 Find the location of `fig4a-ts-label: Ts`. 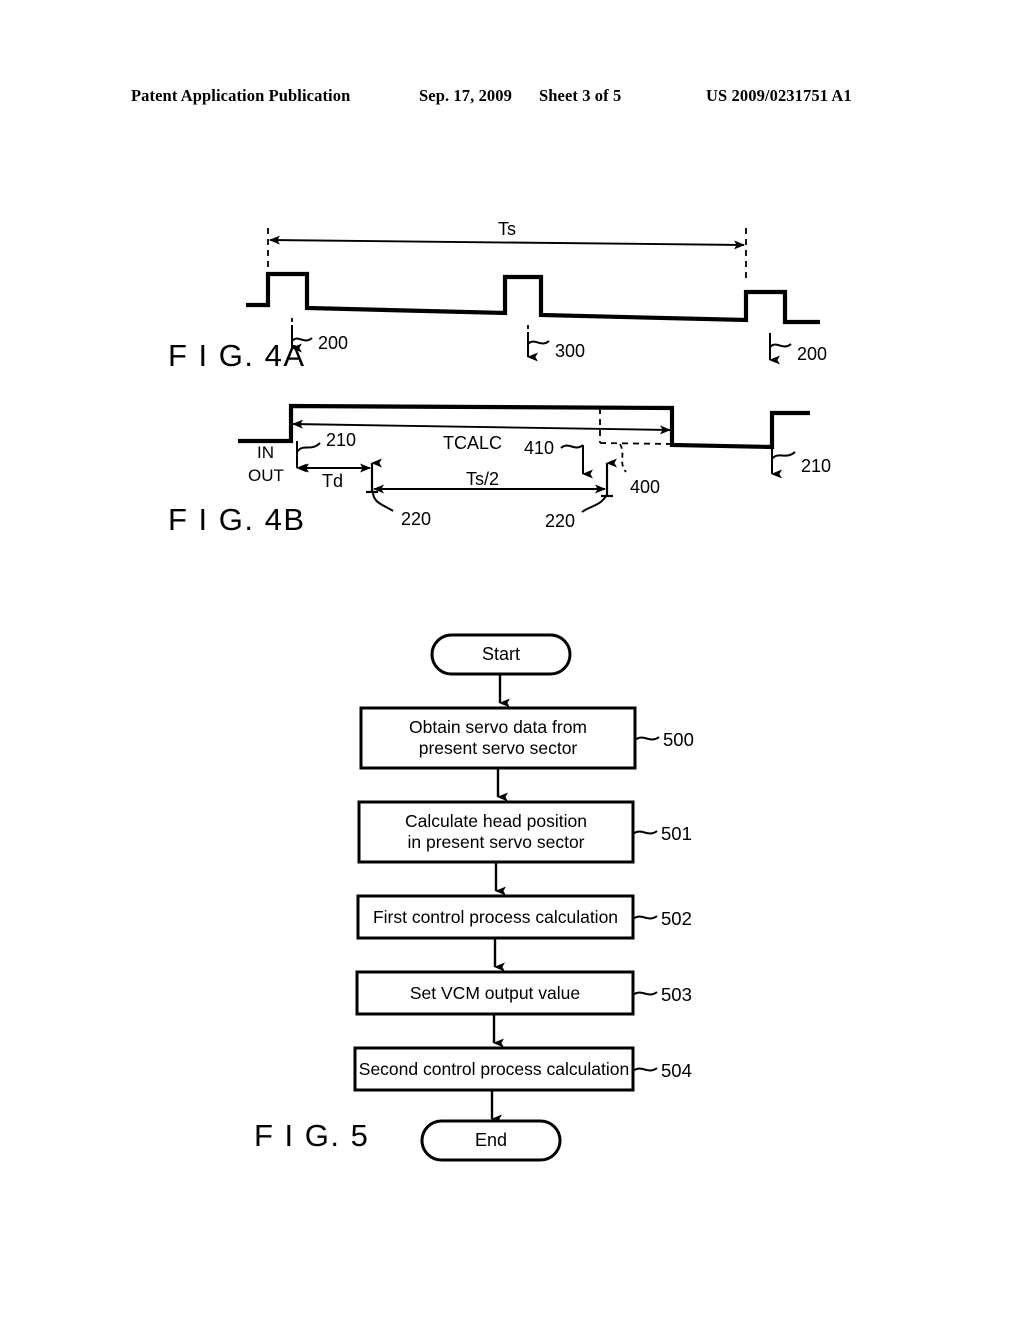

fig4a-ts-label: Ts is located at coordinates (507, 229).